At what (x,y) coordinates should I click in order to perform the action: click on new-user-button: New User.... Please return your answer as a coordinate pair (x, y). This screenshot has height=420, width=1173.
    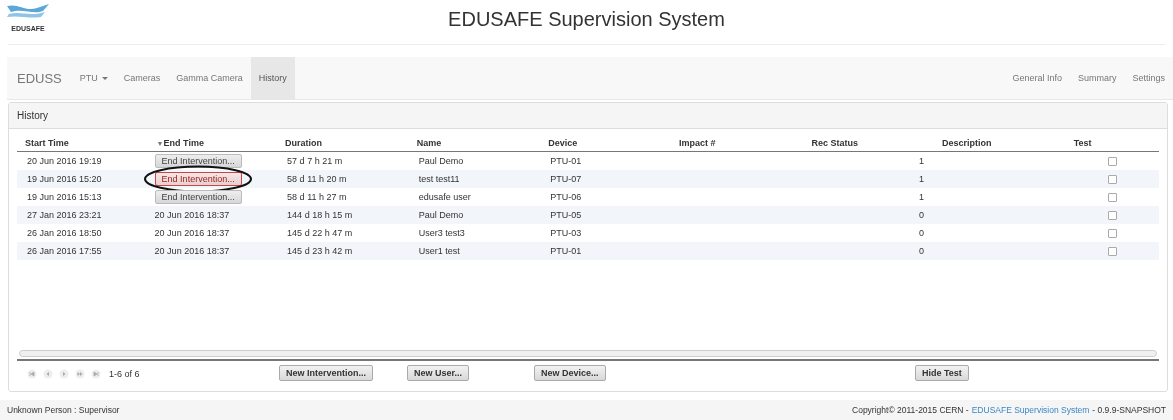
    Looking at the image, I should click on (438, 373).